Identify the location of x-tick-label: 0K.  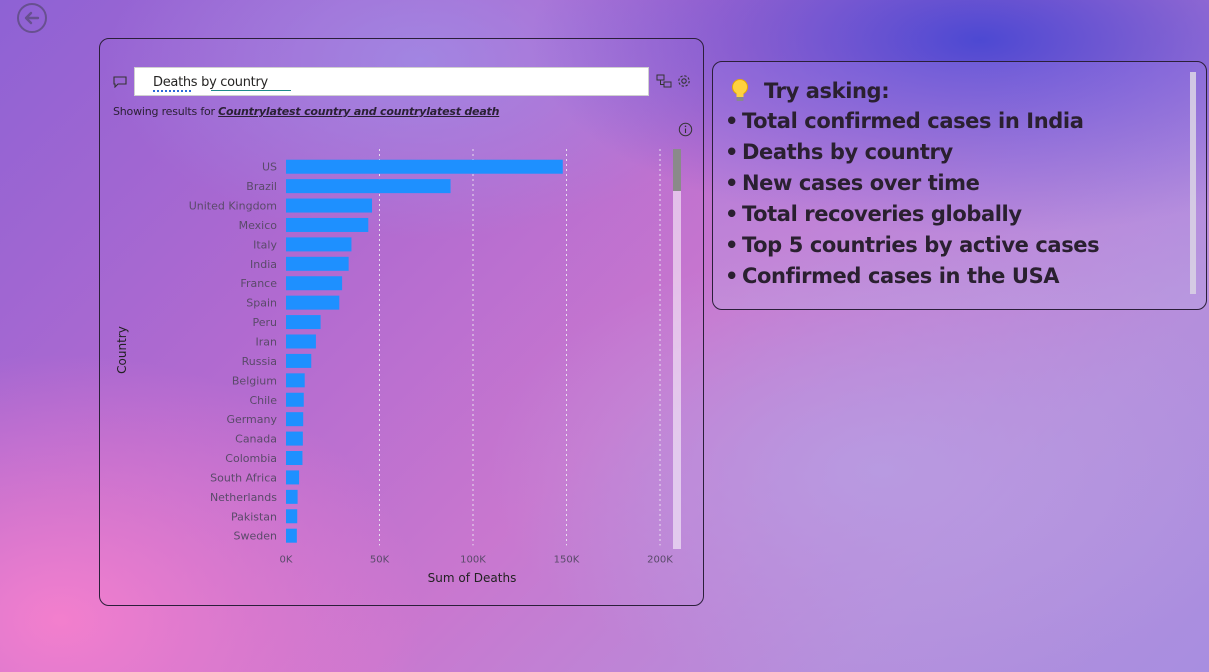
(286, 559).